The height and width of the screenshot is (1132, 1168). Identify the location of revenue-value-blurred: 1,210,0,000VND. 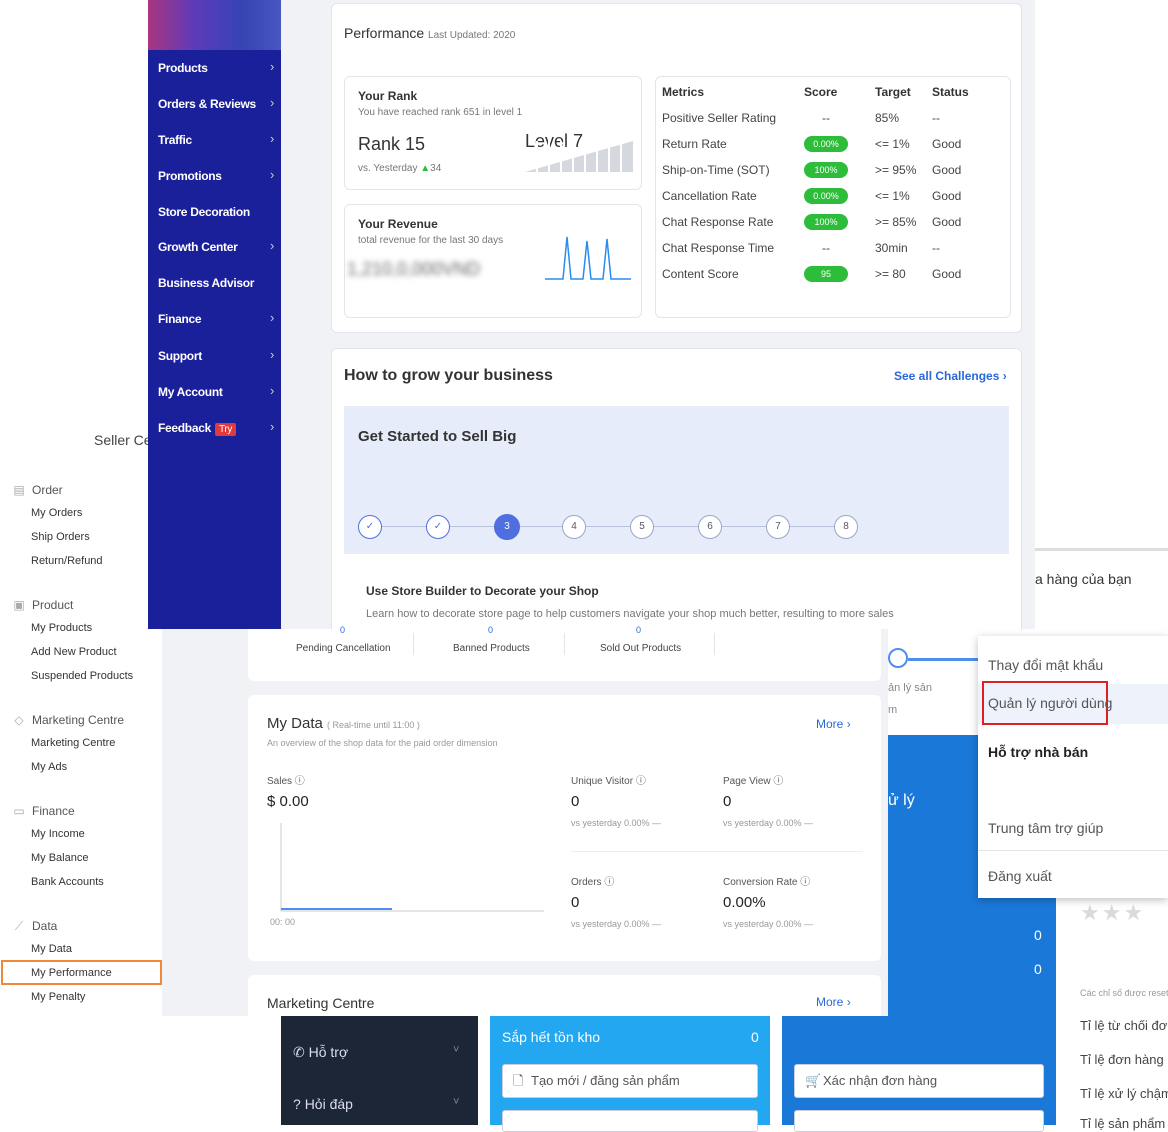
(414, 269).